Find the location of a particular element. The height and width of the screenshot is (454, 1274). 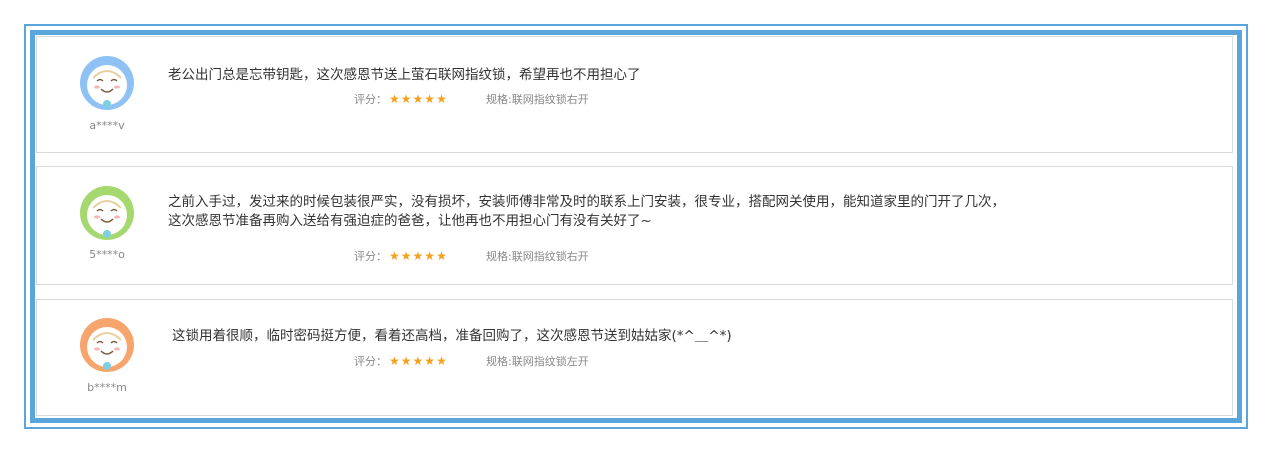

username: a****v is located at coordinates (107, 125).